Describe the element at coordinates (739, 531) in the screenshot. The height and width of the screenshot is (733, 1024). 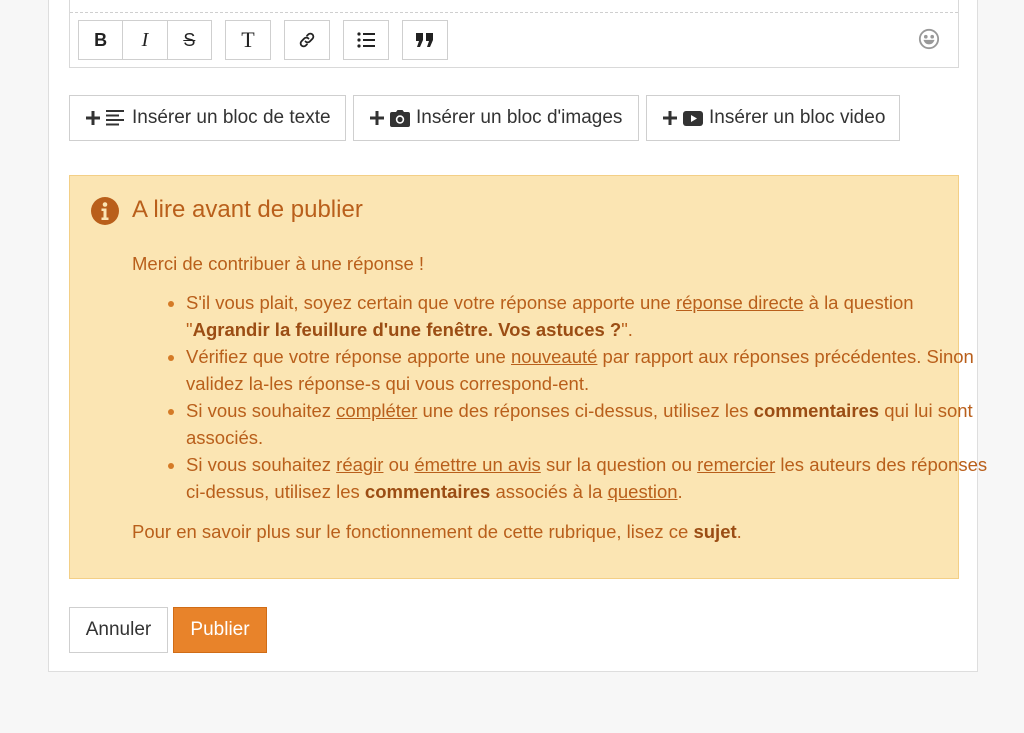
I see `outro-text: .` at that location.